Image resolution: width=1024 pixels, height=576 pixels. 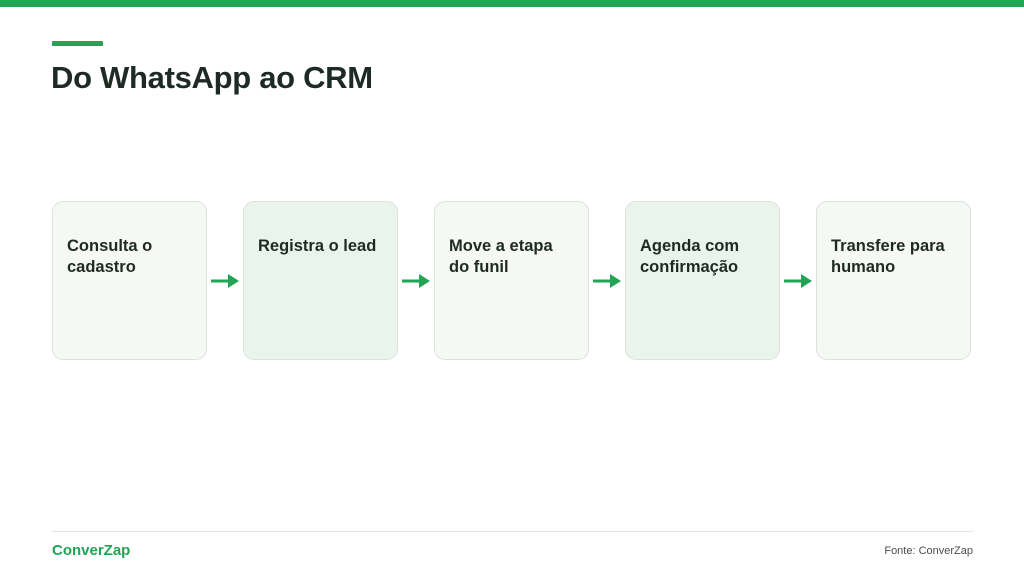 I want to click on footer-divider, so click(x=512, y=531).